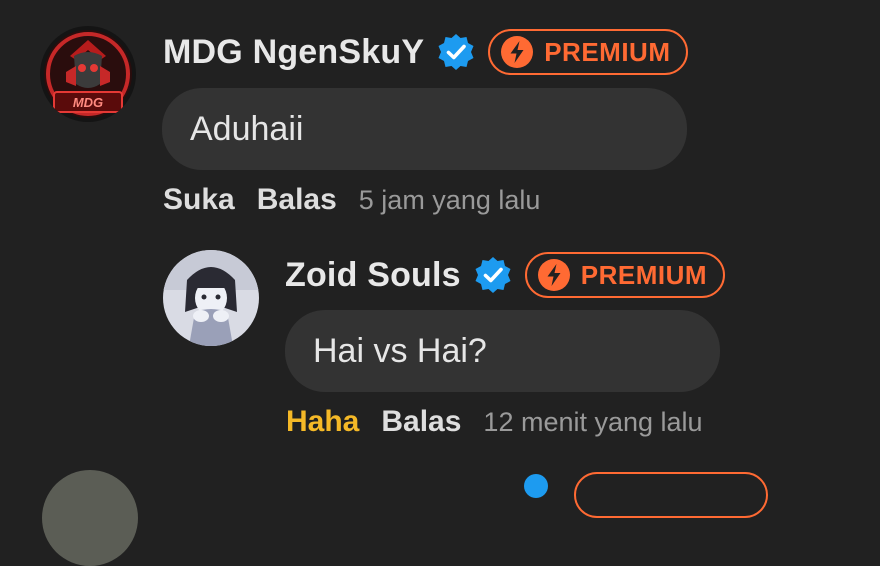 This screenshot has width=880, height=566. I want to click on timestamp: 12 menit yang lalu, so click(593, 422).